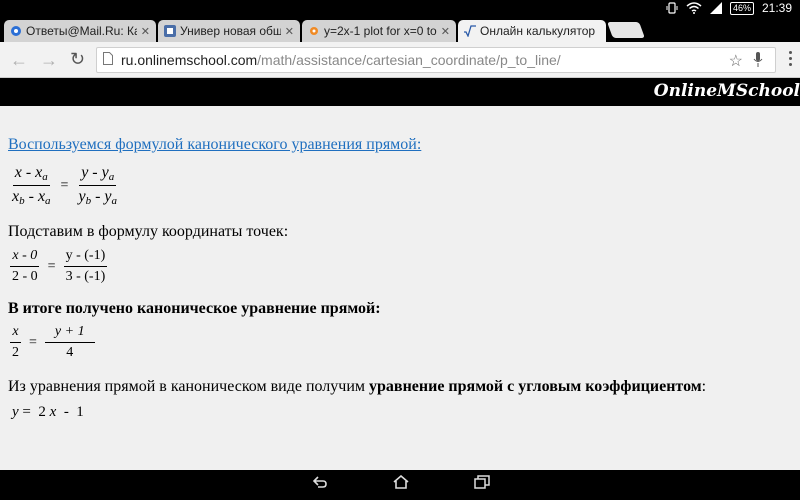 This screenshot has width=800, height=500. I want to click on status-bar: 46% 21:39, so click(400, 9).